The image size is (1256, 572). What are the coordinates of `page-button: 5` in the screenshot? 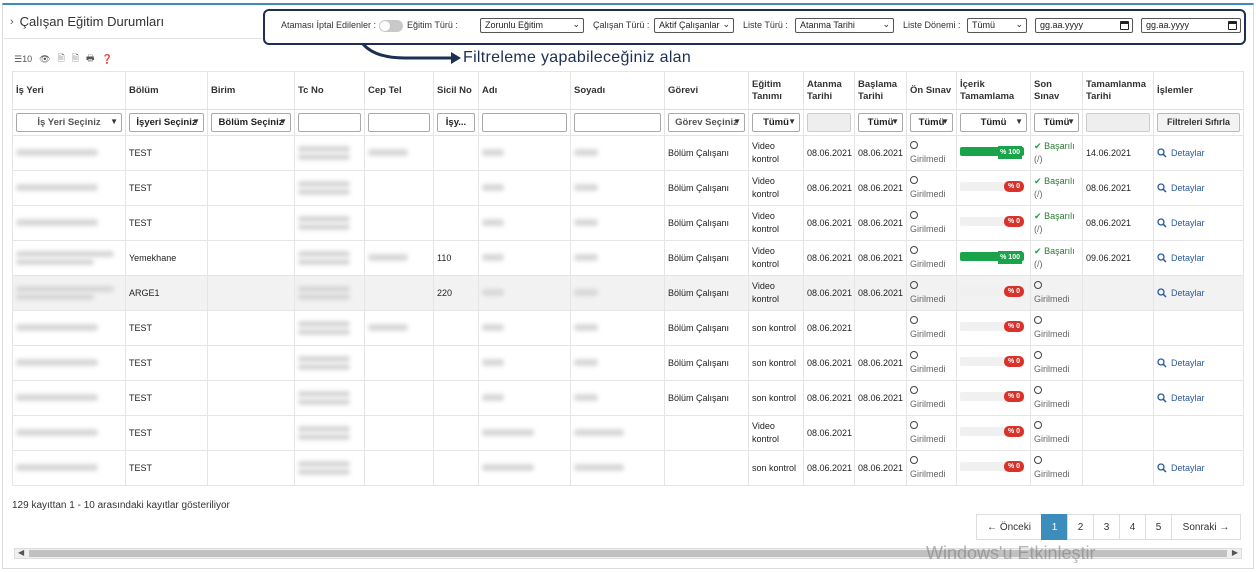 It's located at (1158, 527).